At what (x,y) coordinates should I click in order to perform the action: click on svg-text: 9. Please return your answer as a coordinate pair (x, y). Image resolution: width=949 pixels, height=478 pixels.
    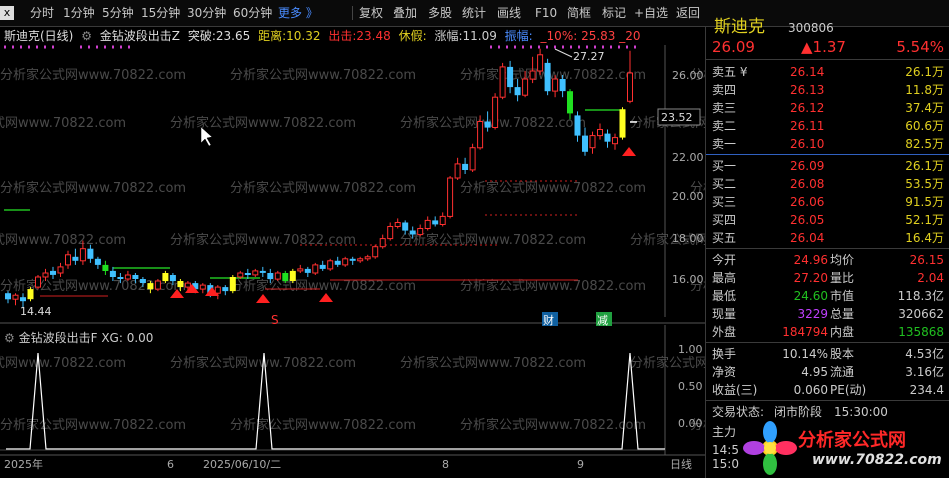
    Looking at the image, I should click on (580, 464).